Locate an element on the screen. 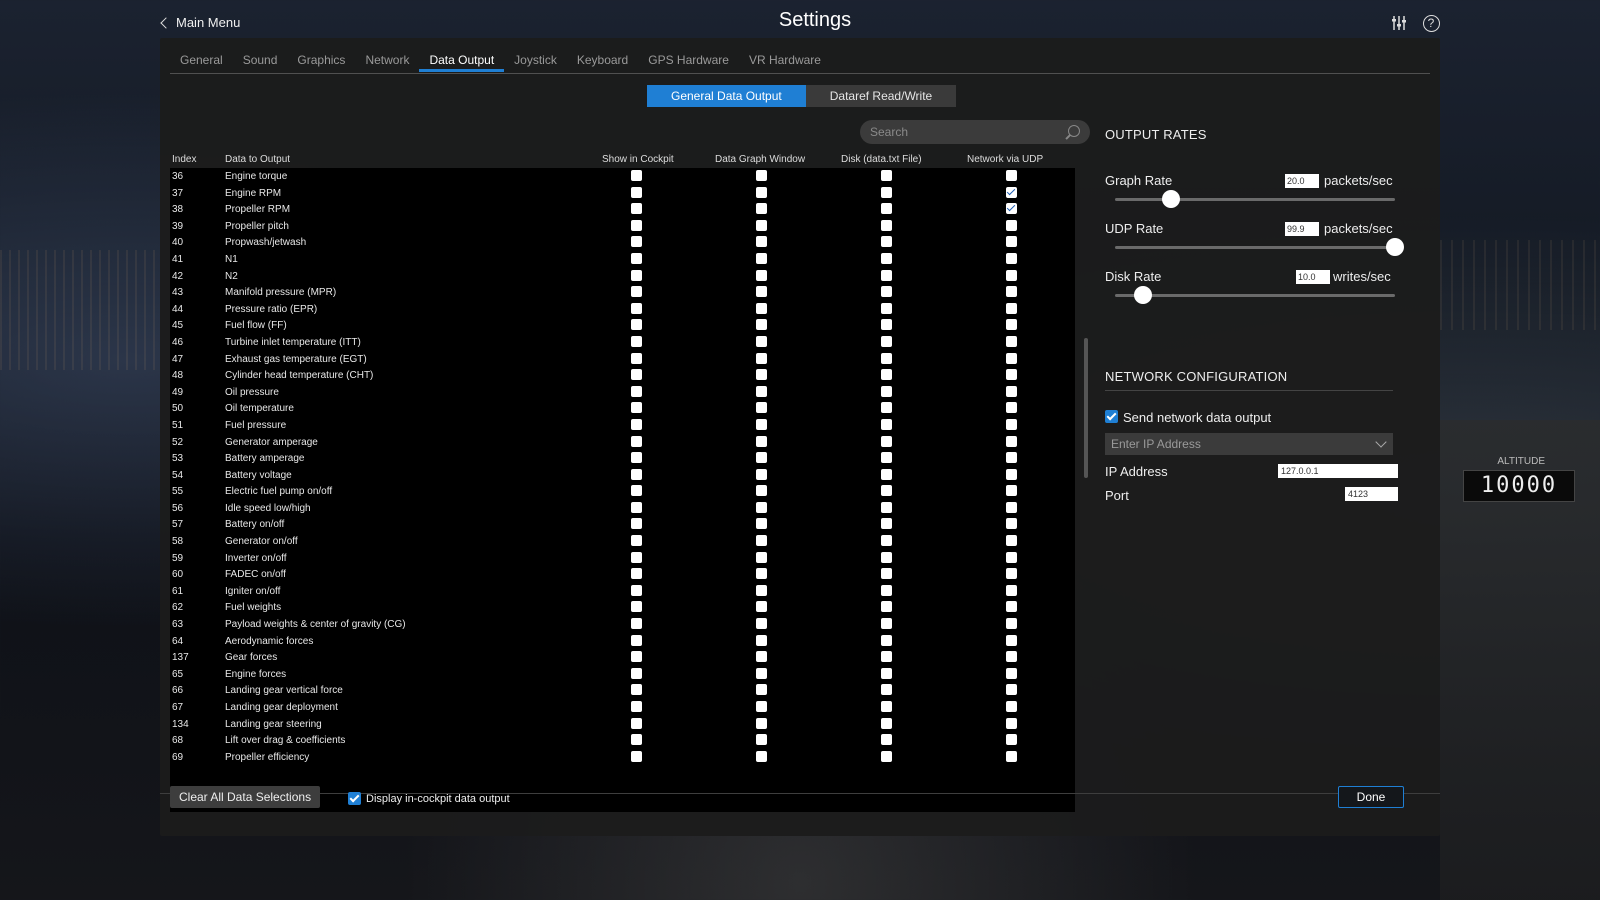 This screenshot has width=1600, height=900. tab-general: General is located at coordinates (201, 55).